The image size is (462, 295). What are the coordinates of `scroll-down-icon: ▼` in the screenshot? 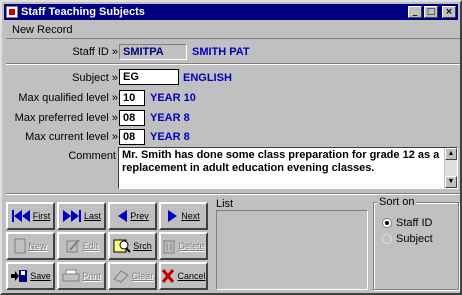 It's located at (451, 182).